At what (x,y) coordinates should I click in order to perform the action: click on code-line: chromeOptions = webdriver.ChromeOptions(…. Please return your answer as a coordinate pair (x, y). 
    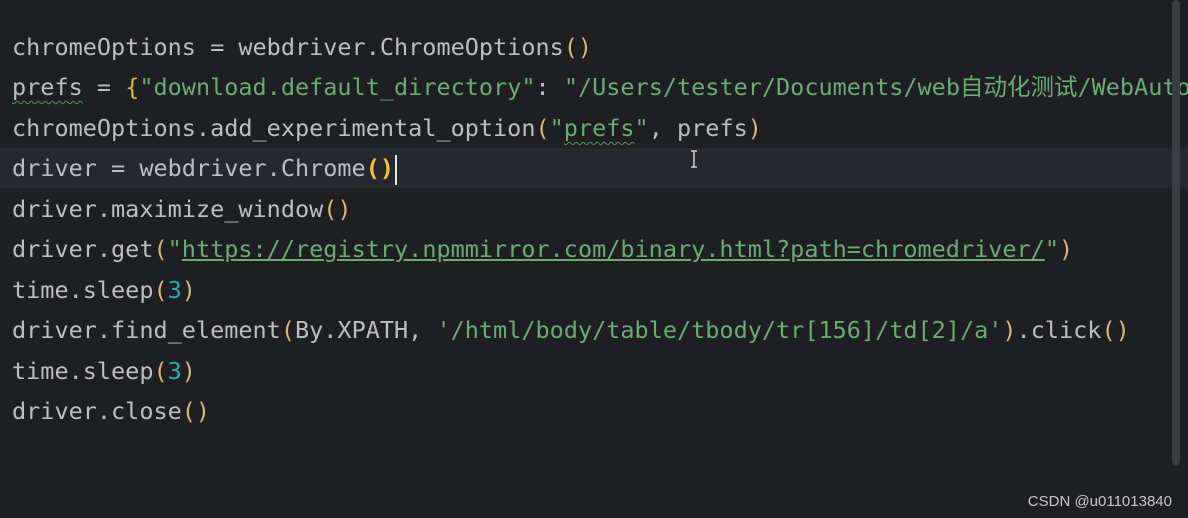
    Looking at the image, I should click on (302, 47).